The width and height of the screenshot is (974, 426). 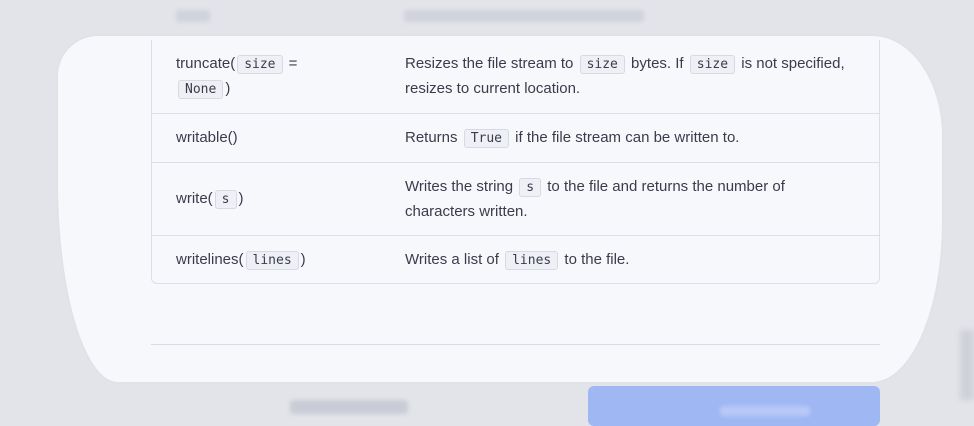 I want to click on desc-text: bytes. If, so click(x=657, y=63).